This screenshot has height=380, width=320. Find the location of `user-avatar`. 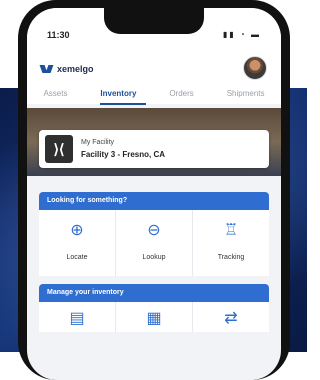

user-avatar is located at coordinates (255, 68).